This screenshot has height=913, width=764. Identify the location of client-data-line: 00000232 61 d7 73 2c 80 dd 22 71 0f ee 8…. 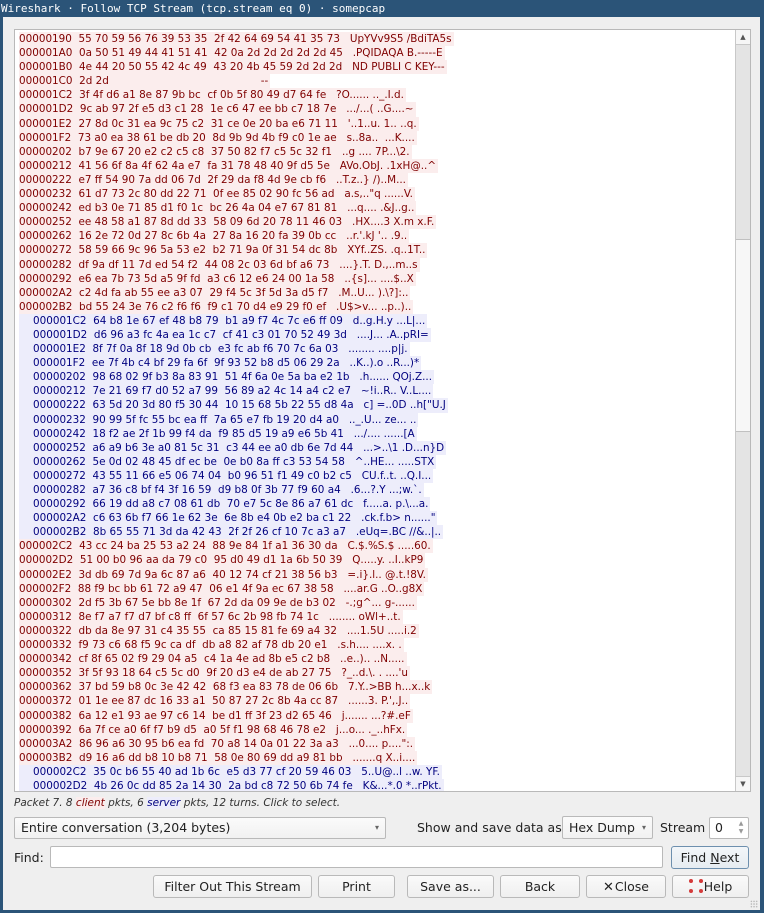
(217, 194).